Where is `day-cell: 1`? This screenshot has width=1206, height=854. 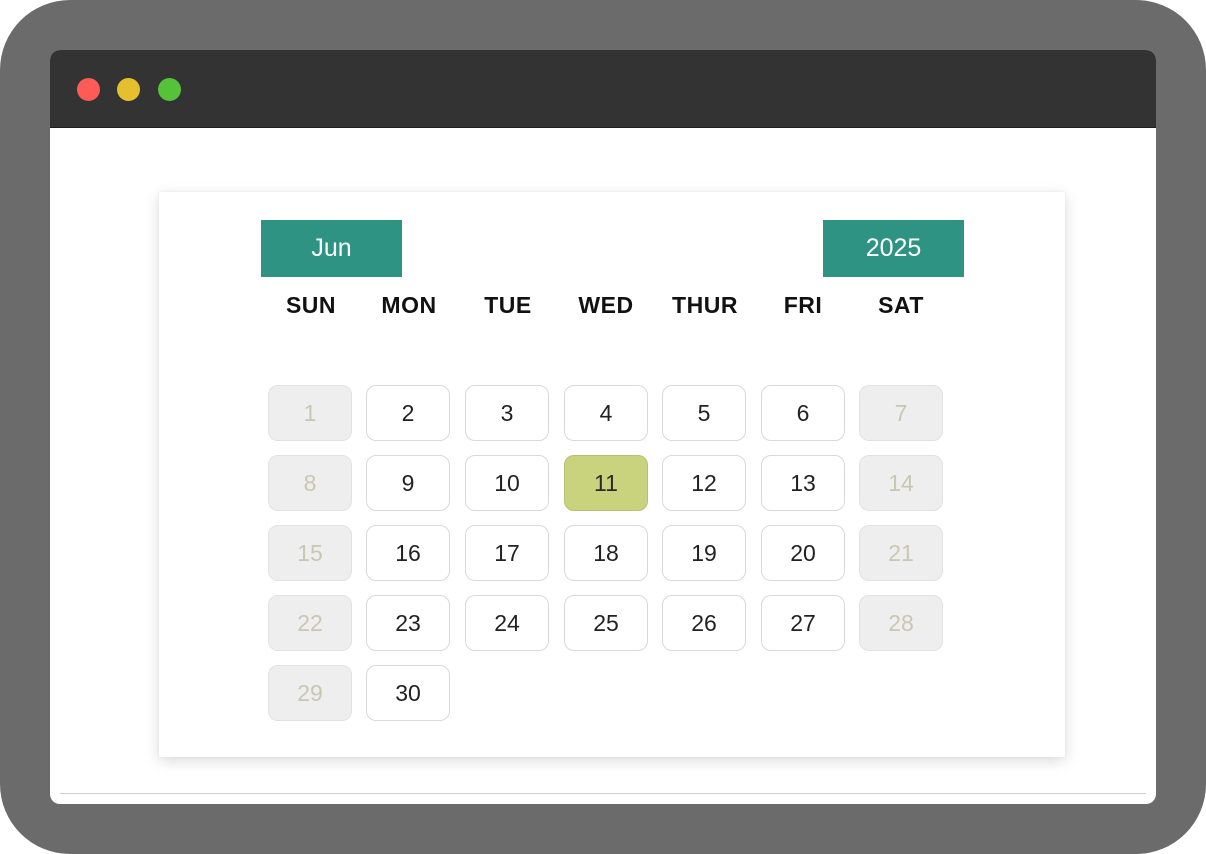
day-cell: 1 is located at coordinates (310, 413).